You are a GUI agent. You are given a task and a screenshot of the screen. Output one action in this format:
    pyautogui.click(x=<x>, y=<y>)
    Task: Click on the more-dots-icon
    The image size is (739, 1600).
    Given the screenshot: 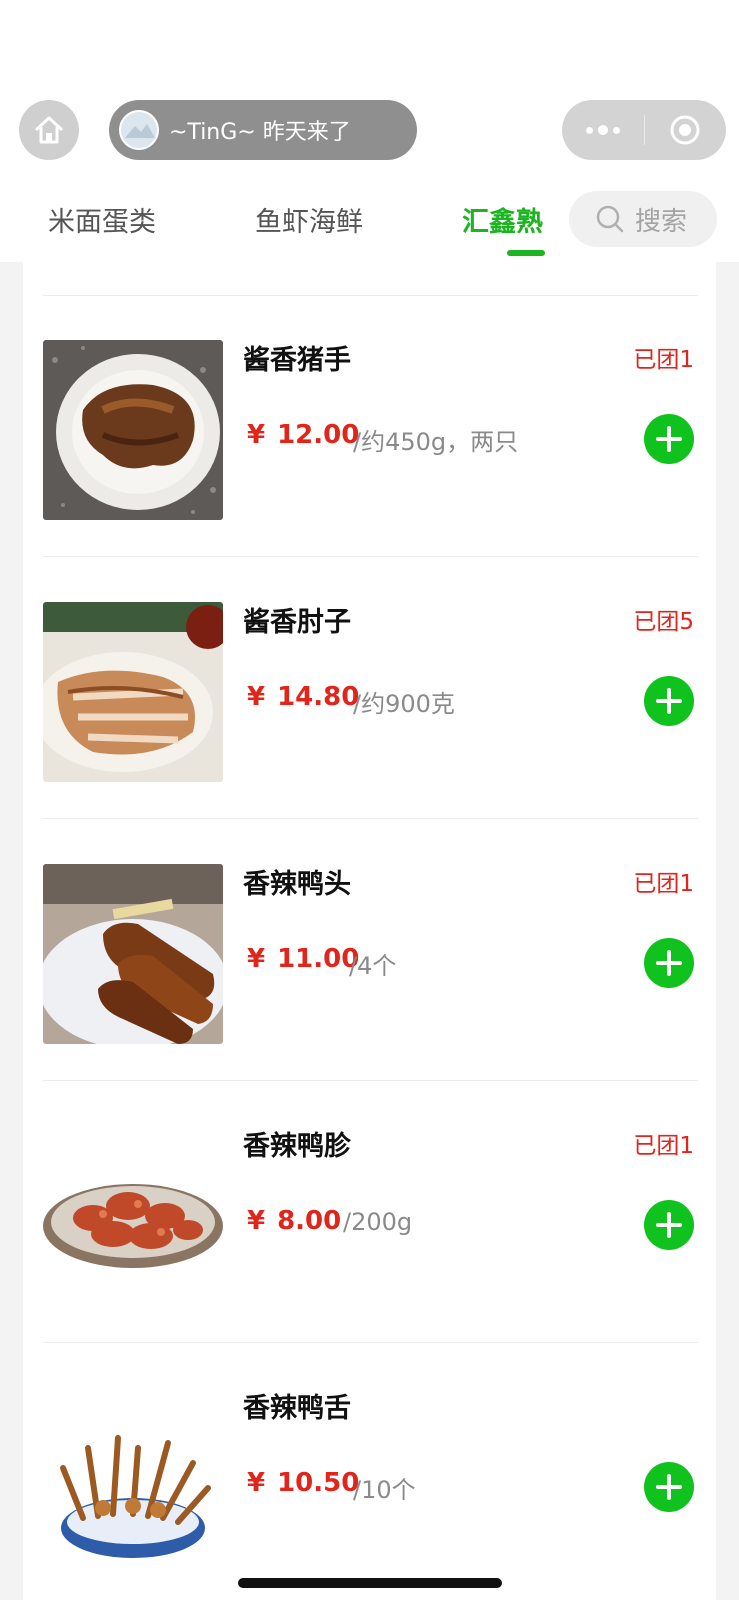 What is the action you would take?
    pyautogui.click(x=589, y=130)
    